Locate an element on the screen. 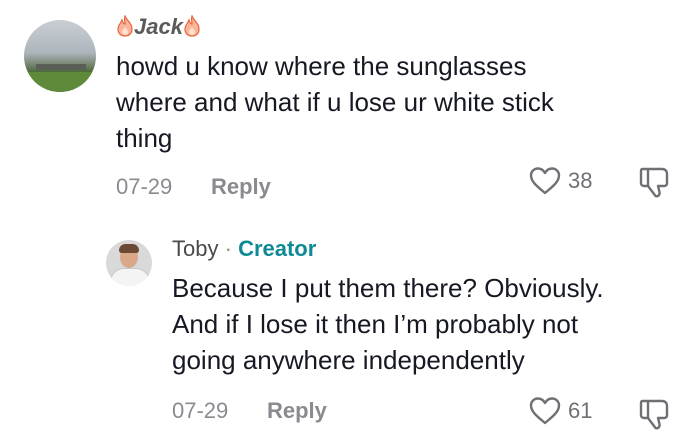 The height and width of the screenshot is (444, 700). avatar-shirt is located at coordinates (130, 277).